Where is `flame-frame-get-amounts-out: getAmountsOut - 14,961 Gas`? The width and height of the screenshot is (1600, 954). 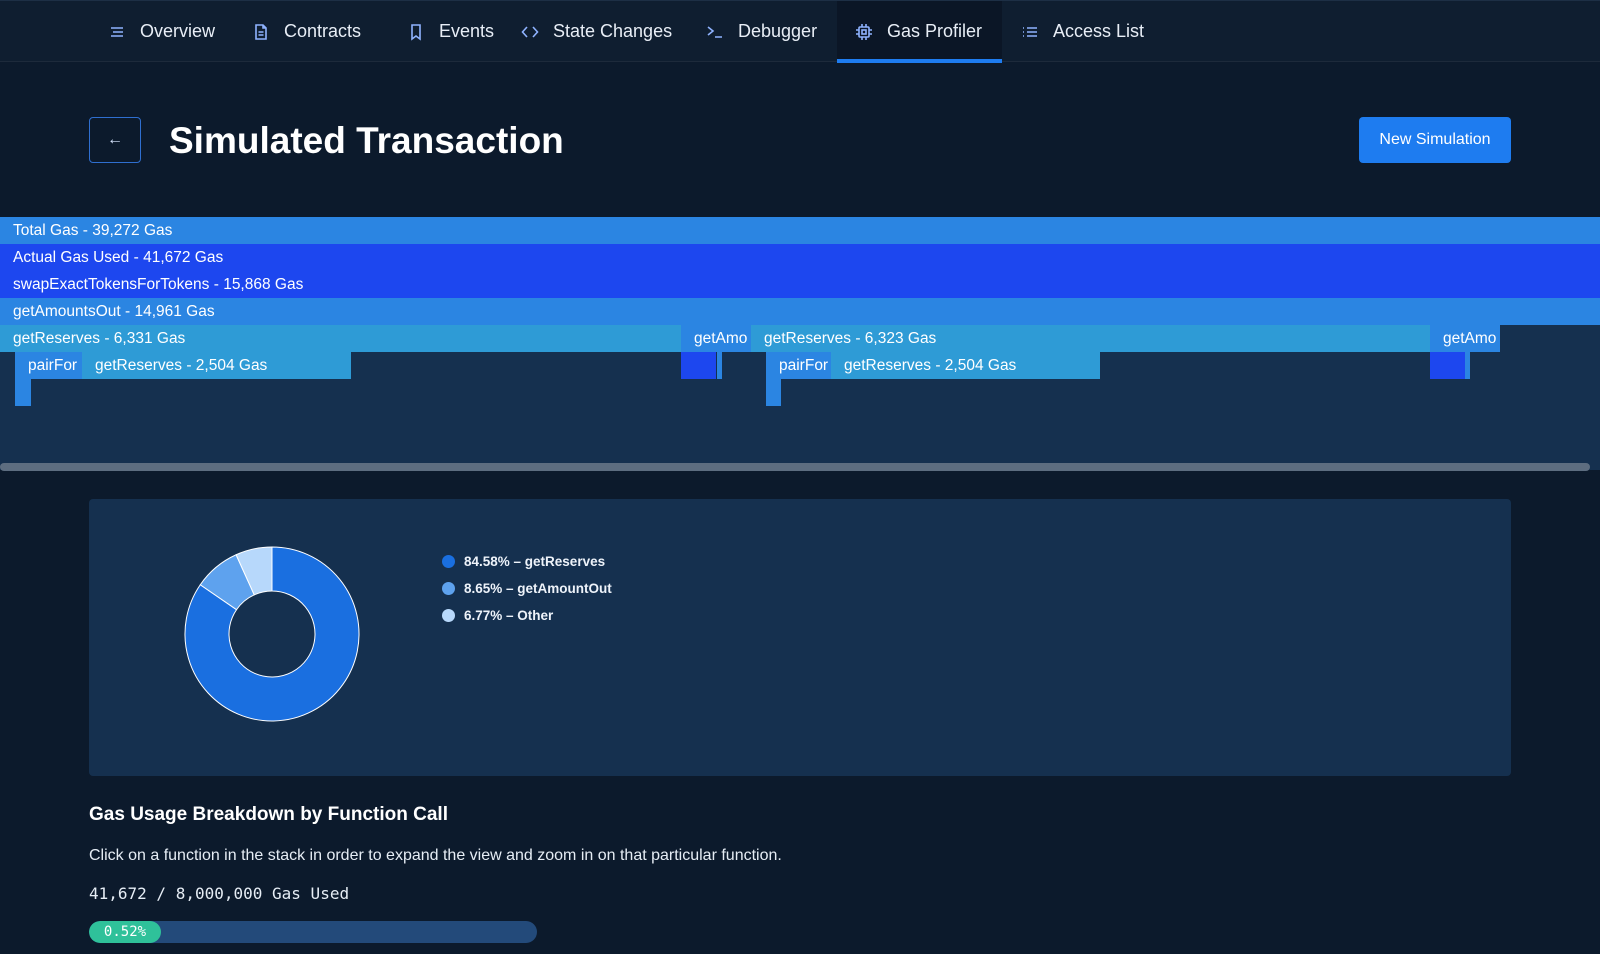
flame-frame-get-amounts-out: getAmountsOut - 14,961 Gas is located at coordinates (800, 311).